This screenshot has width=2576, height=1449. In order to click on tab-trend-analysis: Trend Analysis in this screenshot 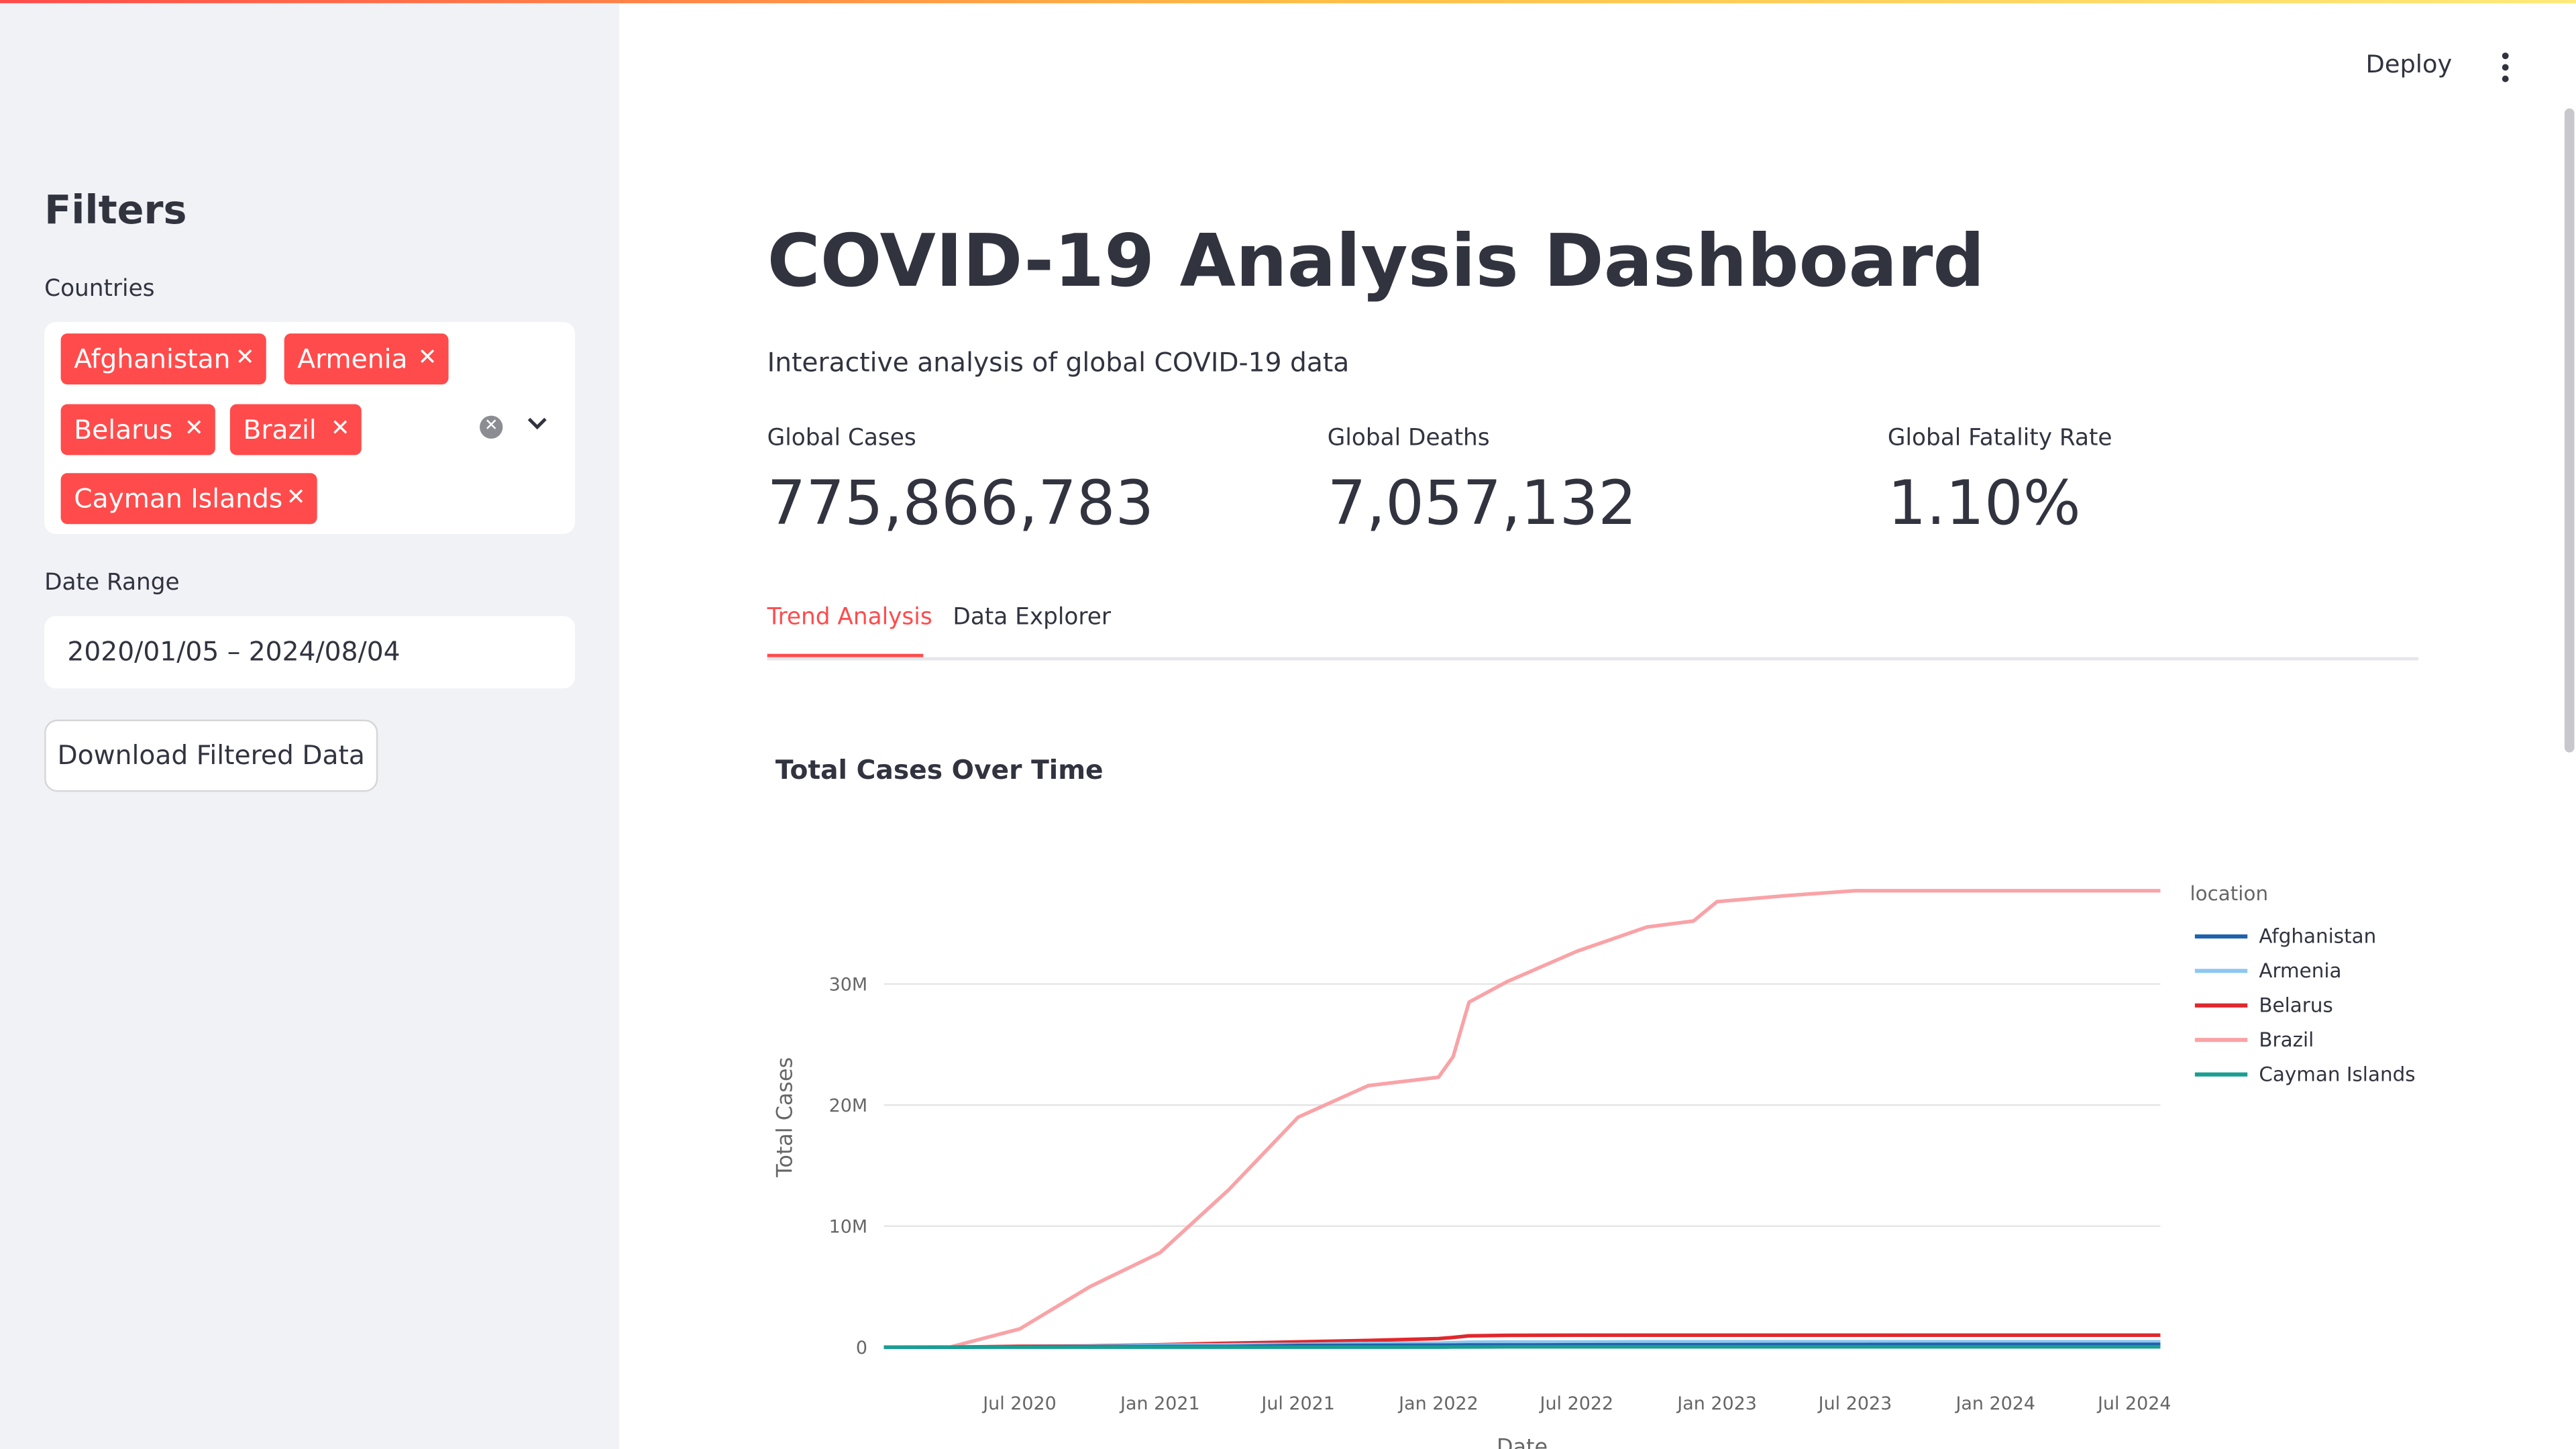, I will do `click(849, 617)`.